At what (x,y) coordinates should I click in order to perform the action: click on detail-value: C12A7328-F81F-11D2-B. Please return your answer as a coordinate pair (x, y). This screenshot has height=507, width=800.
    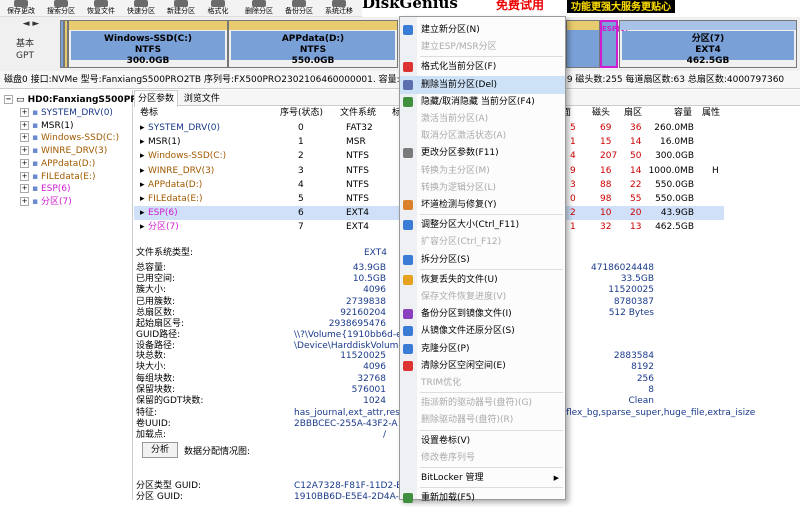
    Looking at the image, I should click on (348, 486).